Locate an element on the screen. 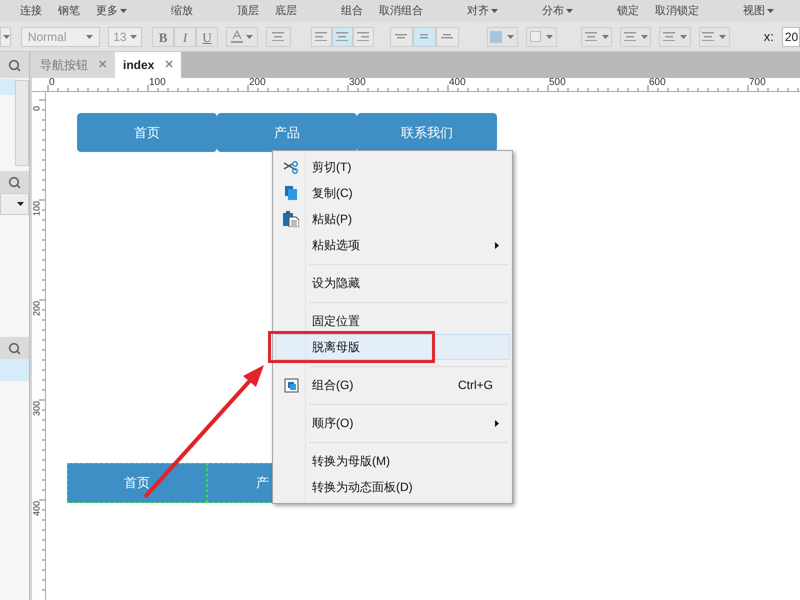 The width and height of the screenshot is (800, 600). ruler-label: 600 is located at coordinates (657, 83).